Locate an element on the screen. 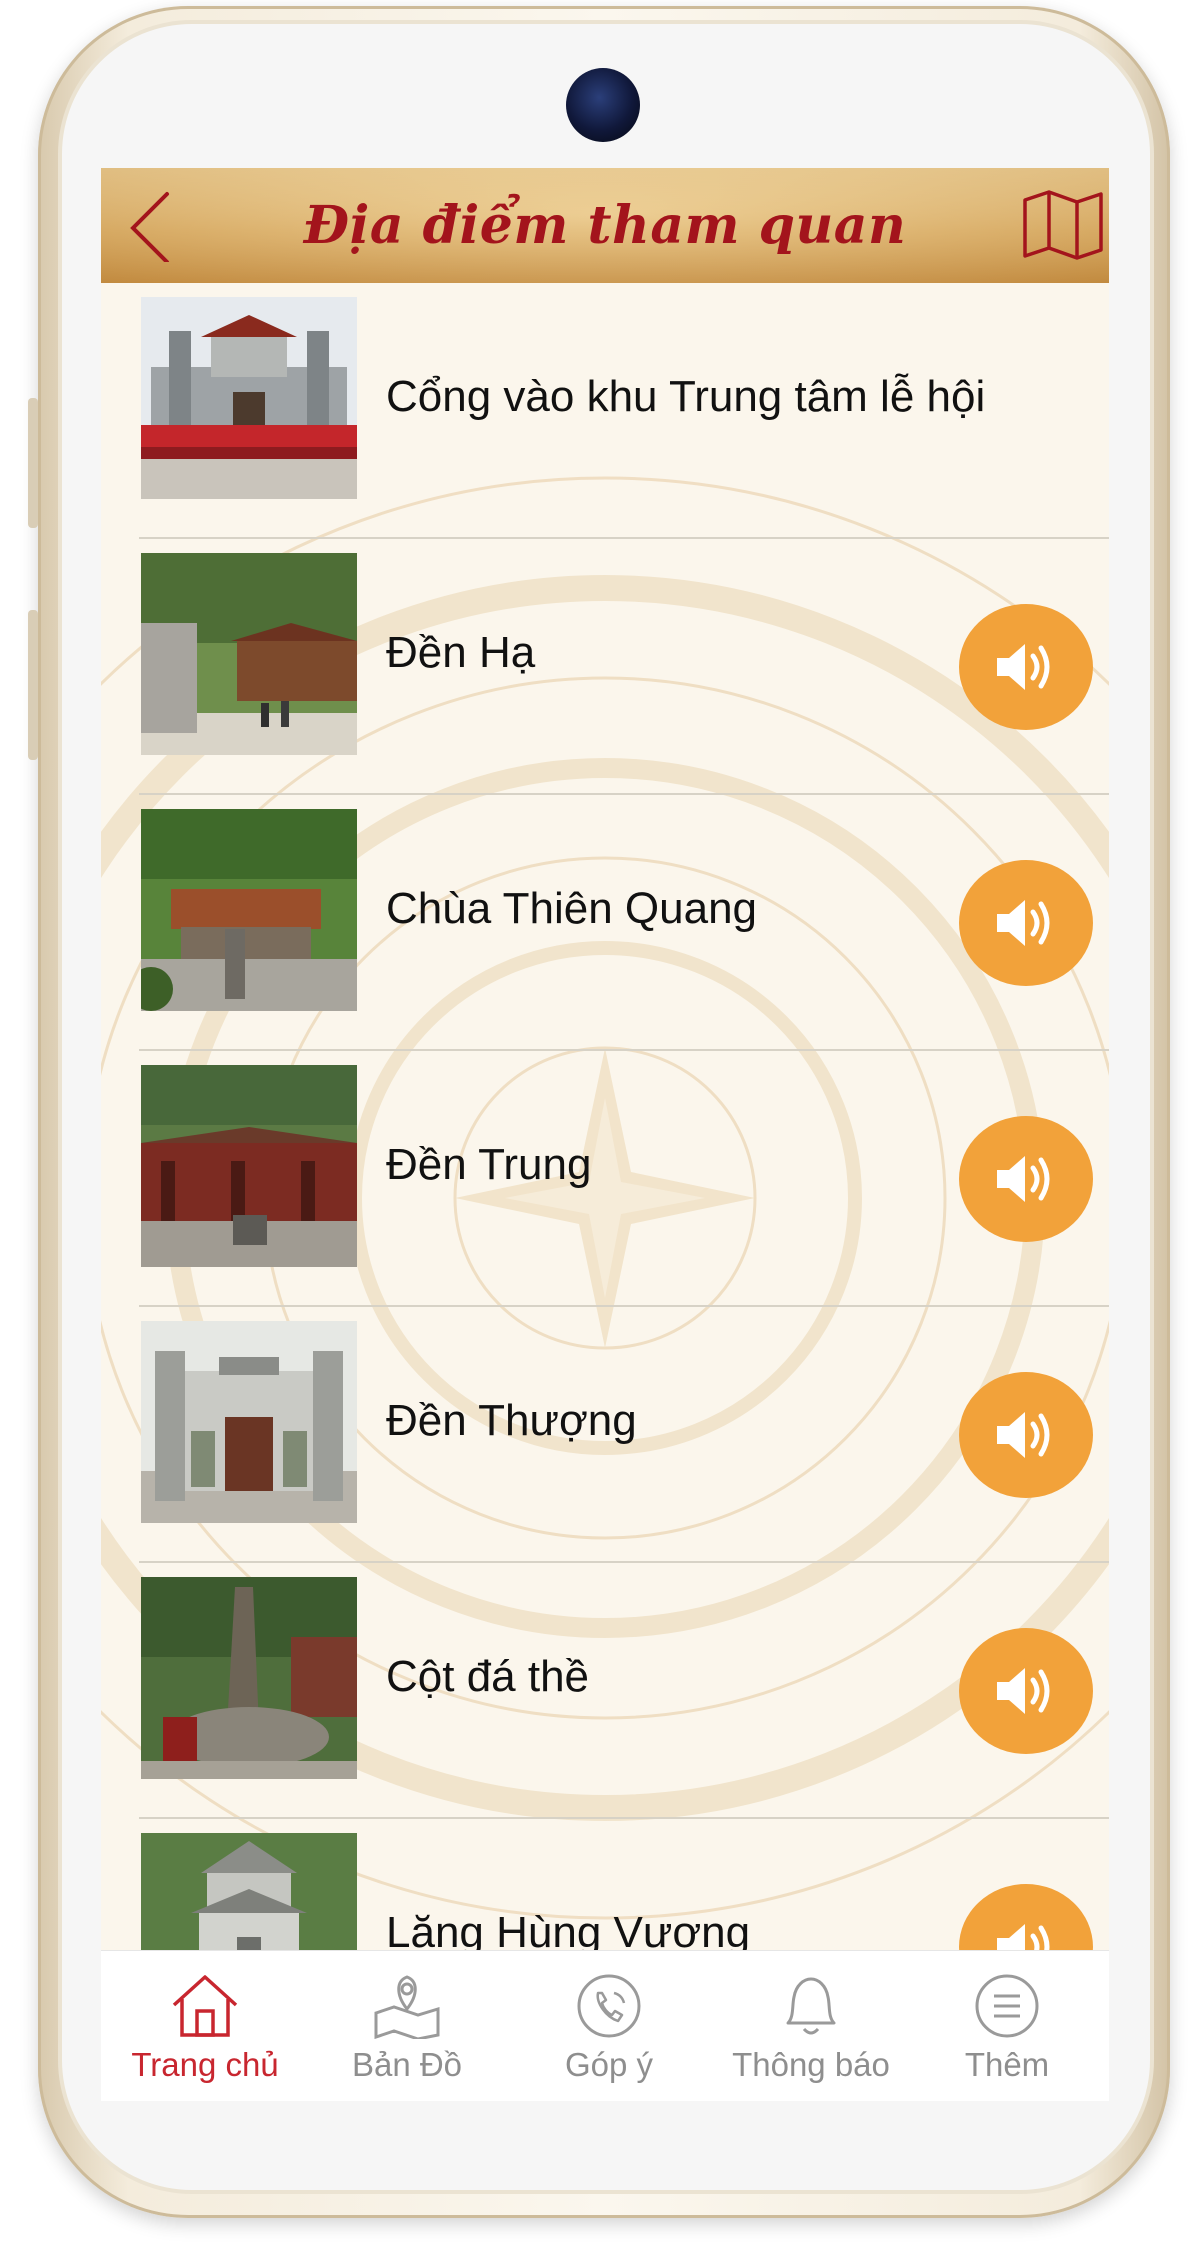  list-item: Đền Thượng is located at coordinates (605, 1435).